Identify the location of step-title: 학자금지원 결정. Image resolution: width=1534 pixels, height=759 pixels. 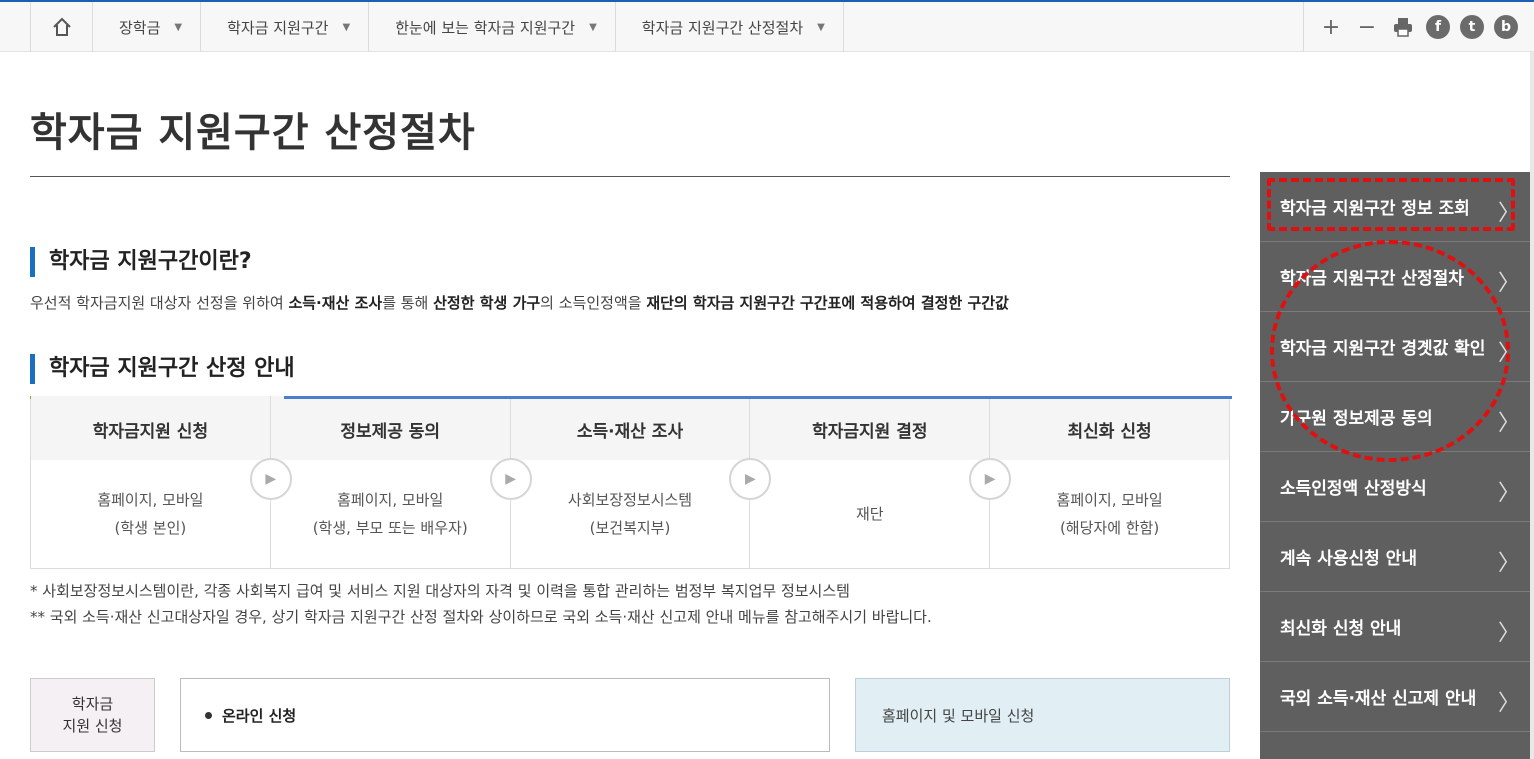
(870, 428).